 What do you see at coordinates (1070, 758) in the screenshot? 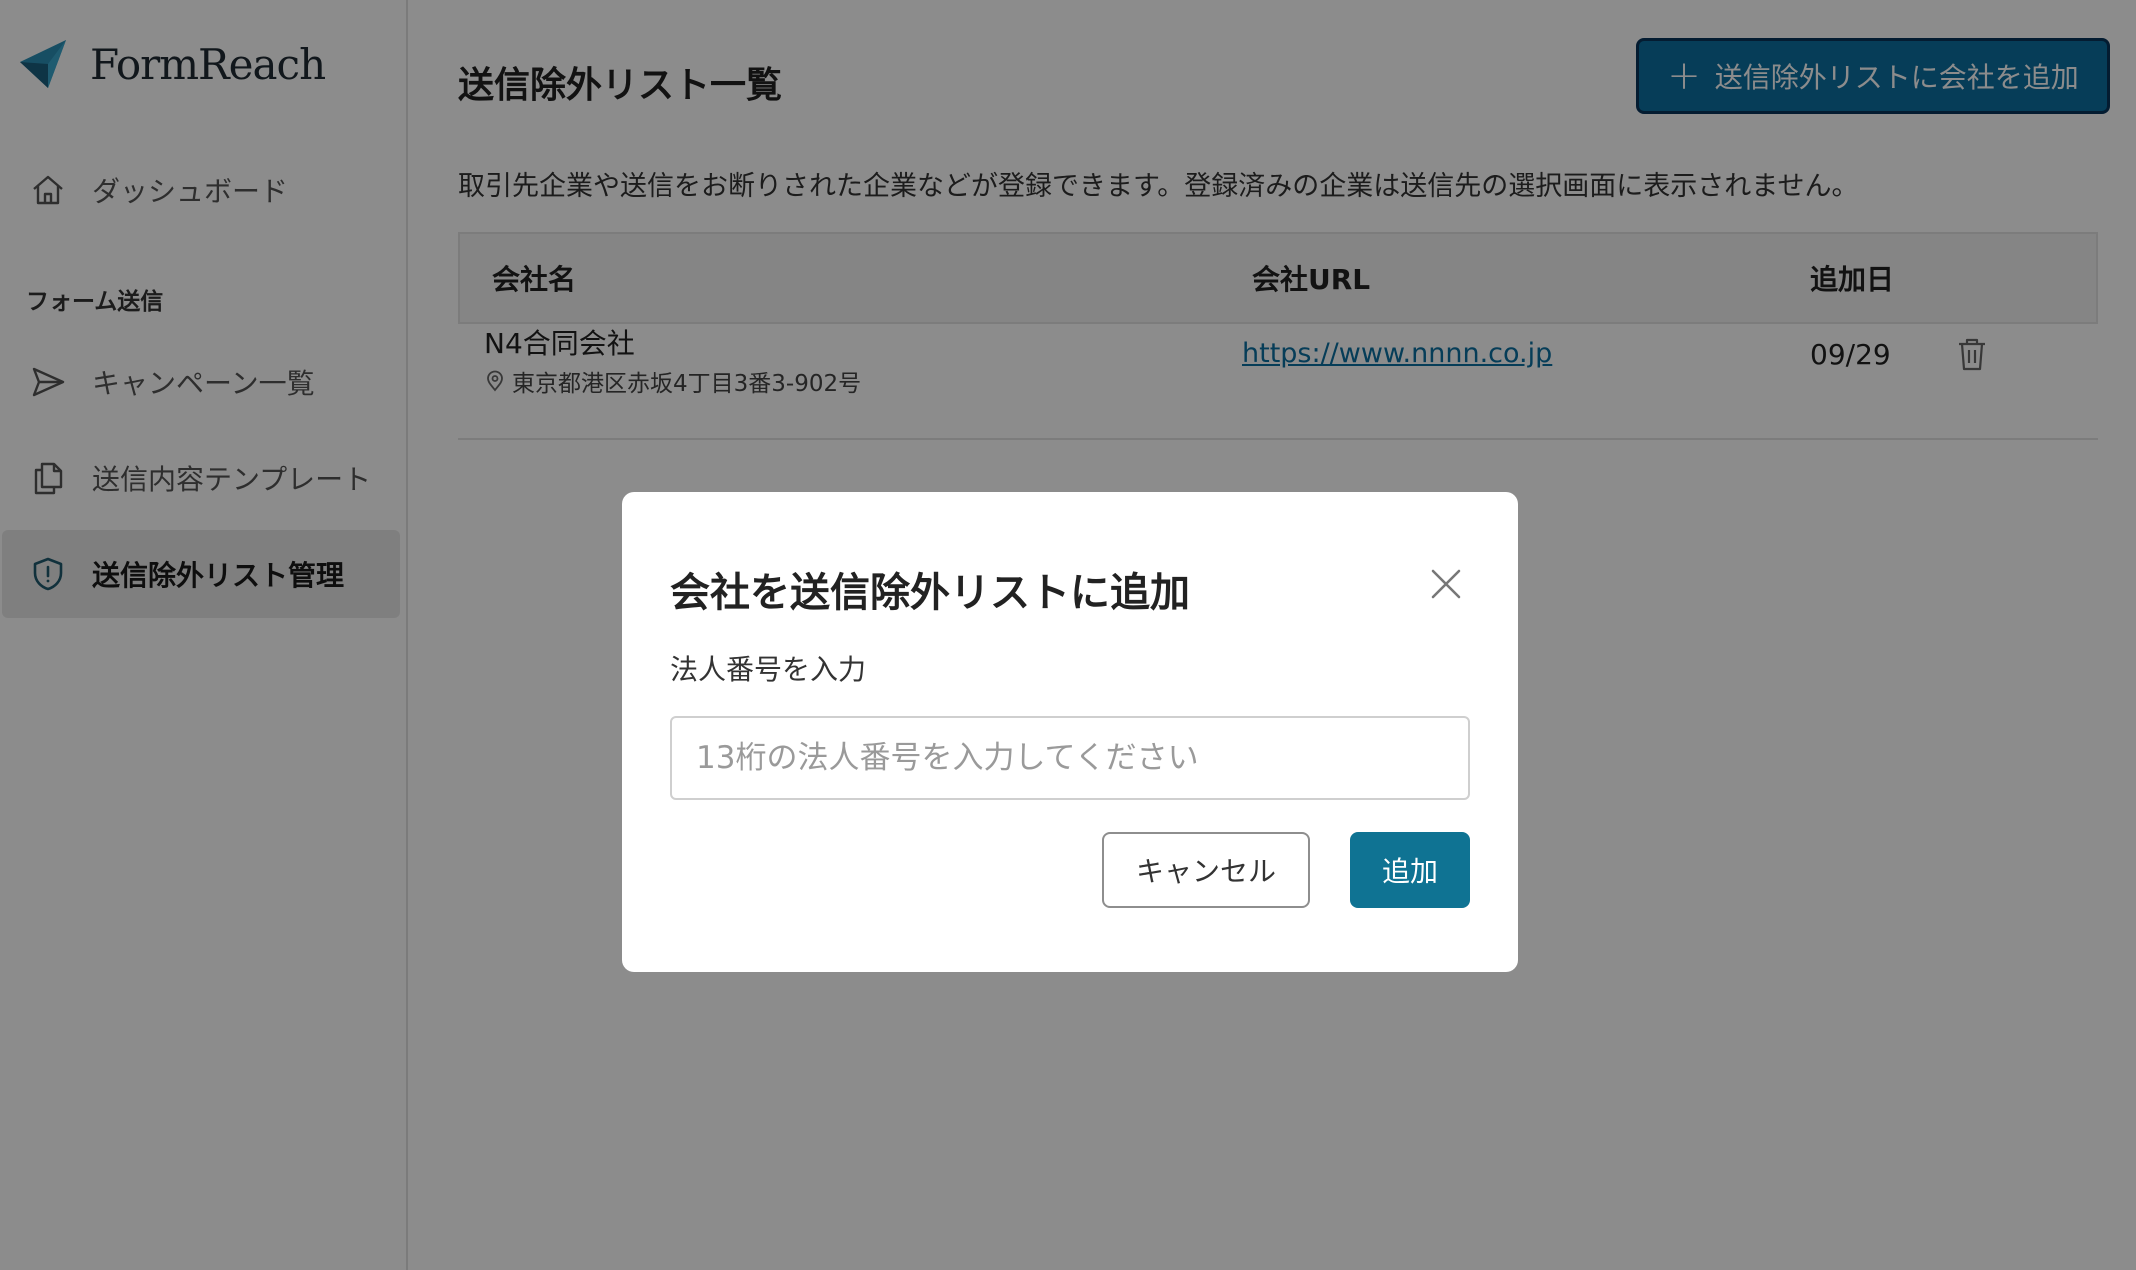
I see `corporate-number-input` at bounding box center [1070, 758].